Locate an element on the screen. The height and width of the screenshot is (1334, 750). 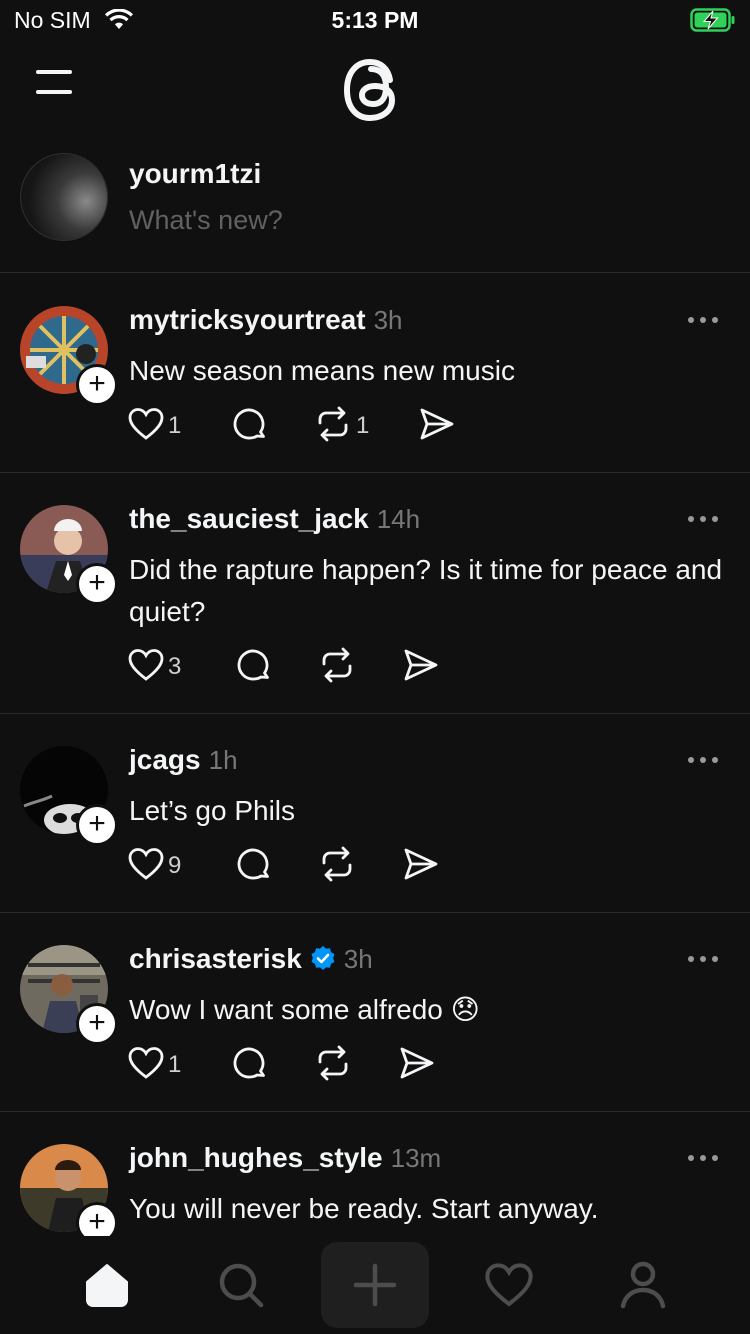
post-author: jcags 1h is located at coordinates (183, 760).